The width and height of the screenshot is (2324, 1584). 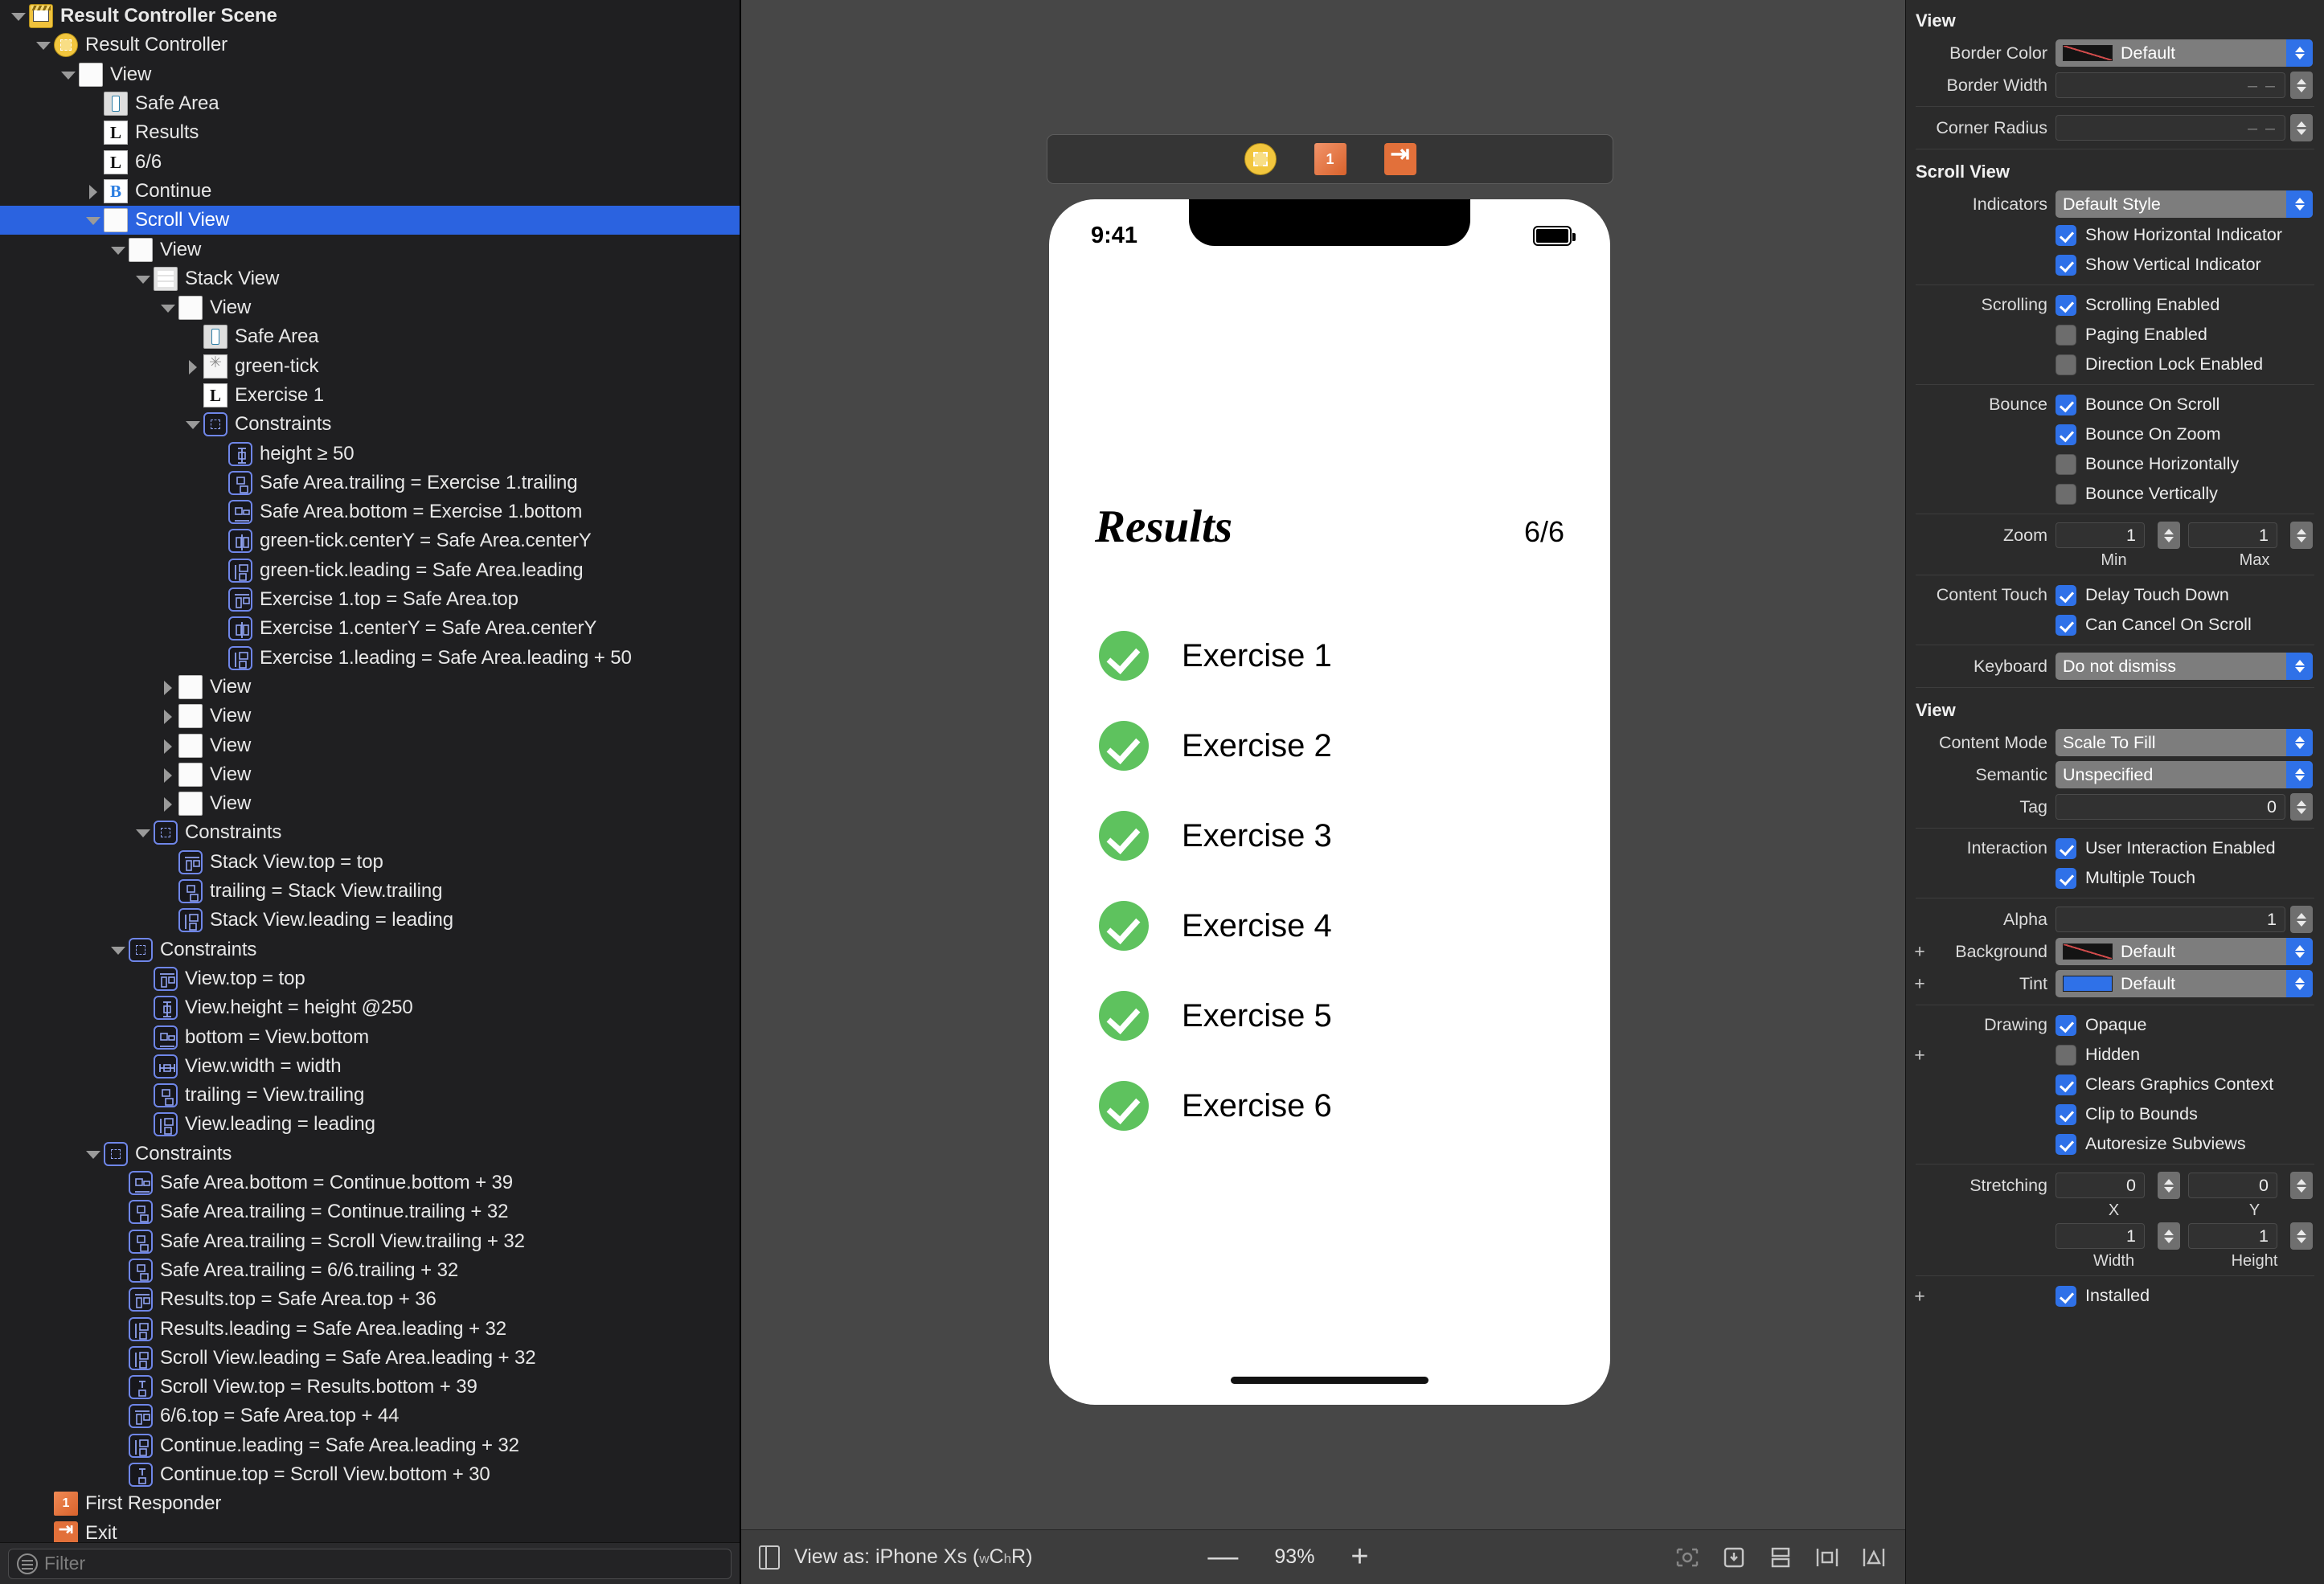 What do you see at coordinates (2301, 1185) in the screenshot?
I see `stretch-y-stepper` at bounding box center [2301, 1185].